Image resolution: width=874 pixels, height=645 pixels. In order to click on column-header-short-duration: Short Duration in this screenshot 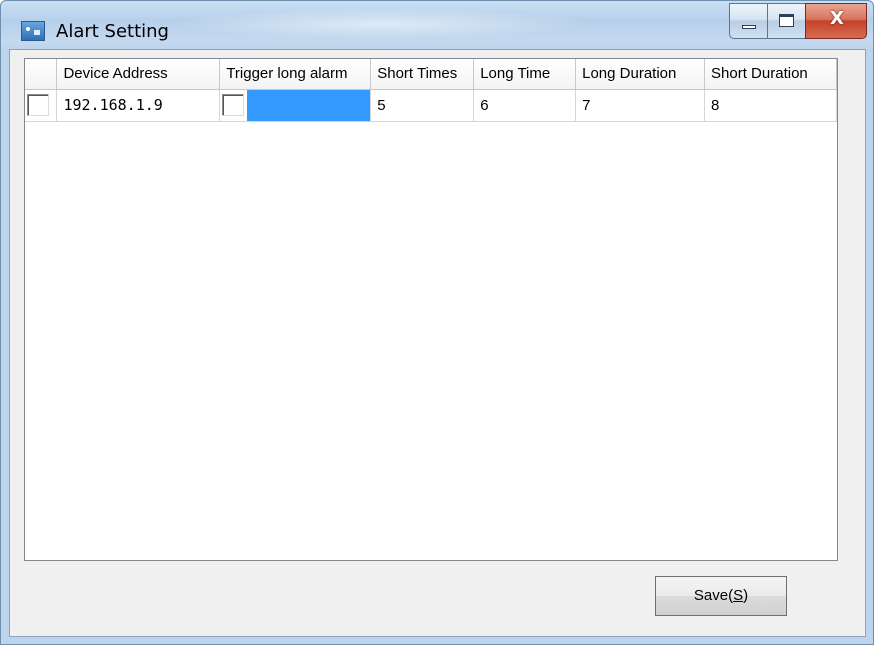, I will do `click(770, 74)`.